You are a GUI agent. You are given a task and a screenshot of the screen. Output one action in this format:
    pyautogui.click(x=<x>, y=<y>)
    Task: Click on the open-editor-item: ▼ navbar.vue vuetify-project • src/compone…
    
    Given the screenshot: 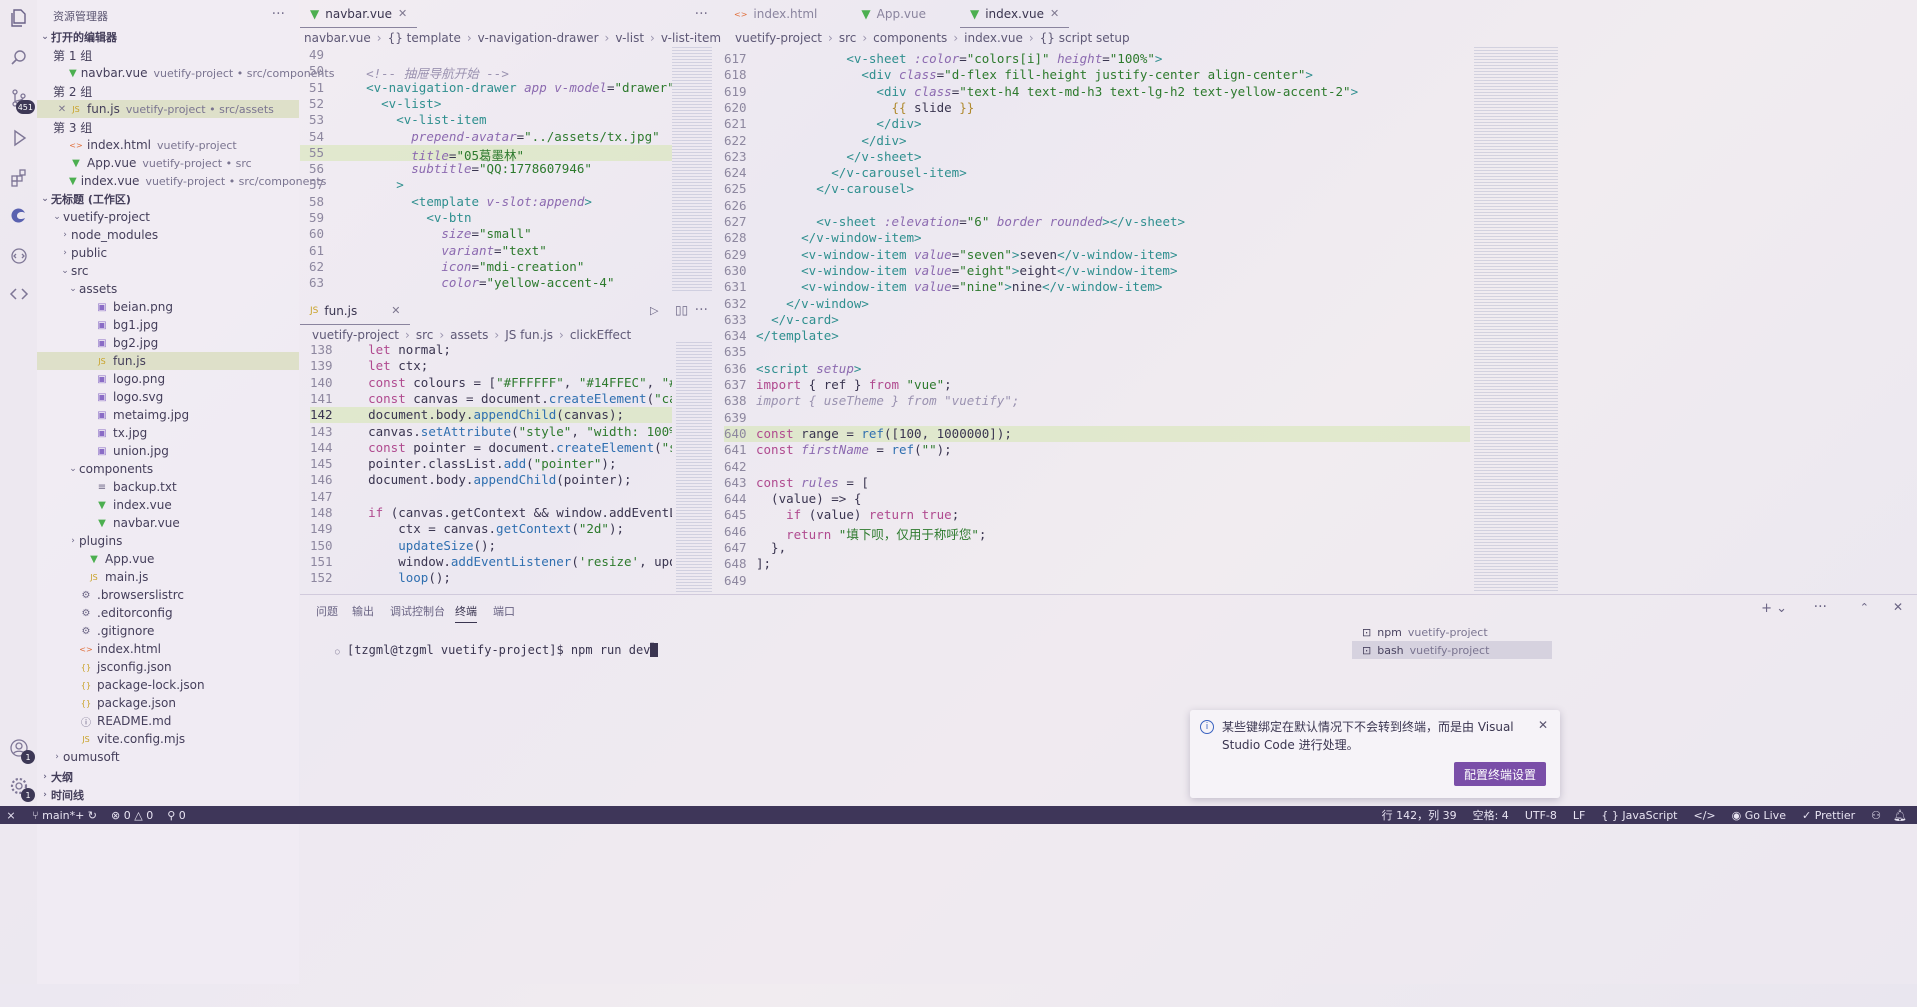 What is the action you would take?
    pyautogui.click(x=185, y=73)
    